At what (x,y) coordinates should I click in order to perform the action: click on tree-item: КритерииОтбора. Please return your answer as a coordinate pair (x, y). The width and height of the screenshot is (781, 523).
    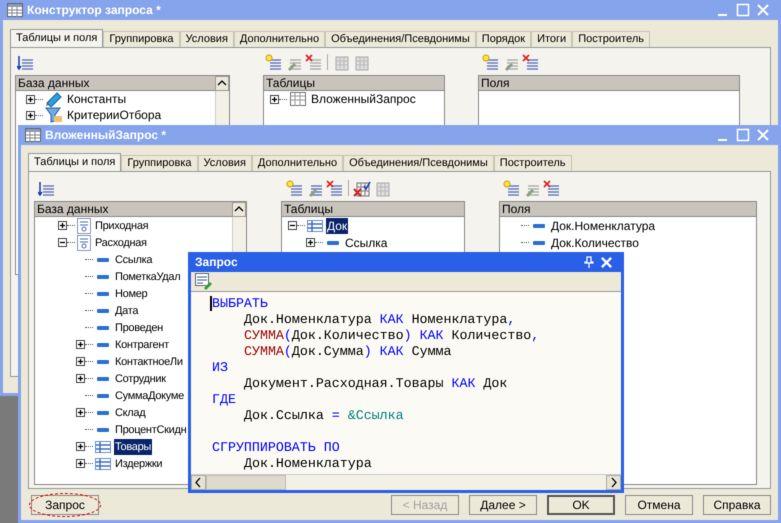
    Looking at the image, I should click on (114, 115).